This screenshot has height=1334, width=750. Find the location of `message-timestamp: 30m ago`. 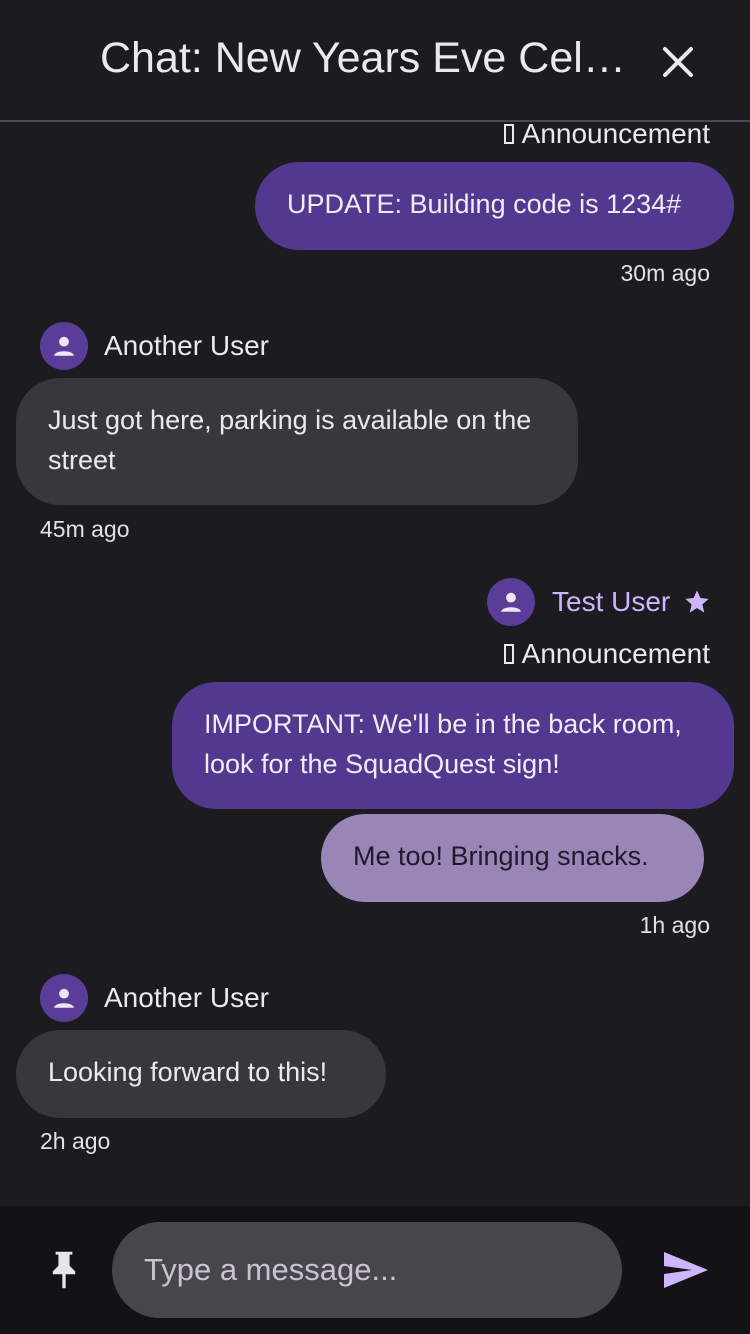

message-timestamp: 30m ago is located at coordinates (665, 273).